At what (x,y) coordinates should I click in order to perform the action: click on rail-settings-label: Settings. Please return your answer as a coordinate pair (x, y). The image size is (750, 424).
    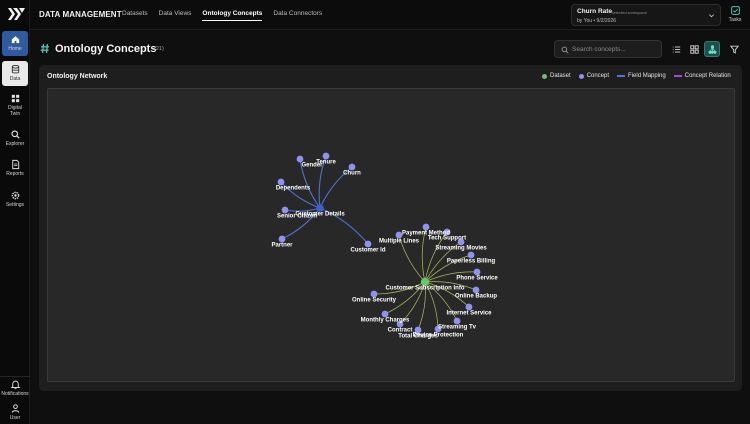
    Looking at the image, I should click on (15, 205).